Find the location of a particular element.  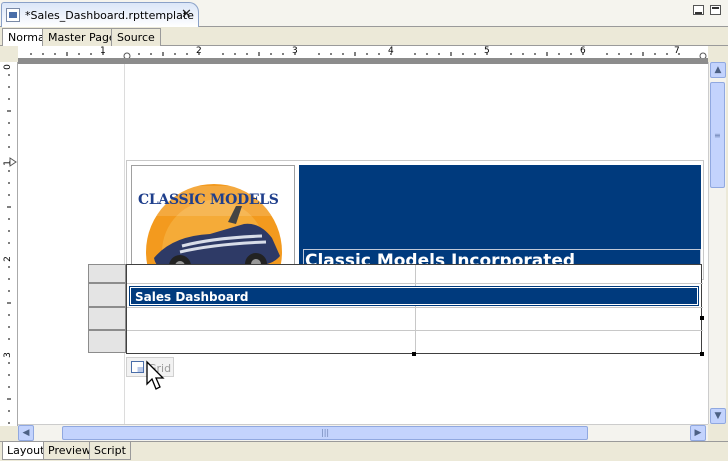

vertical-scrollbar: ▲ ≡ ▼ is located at coordinates (717, 244).